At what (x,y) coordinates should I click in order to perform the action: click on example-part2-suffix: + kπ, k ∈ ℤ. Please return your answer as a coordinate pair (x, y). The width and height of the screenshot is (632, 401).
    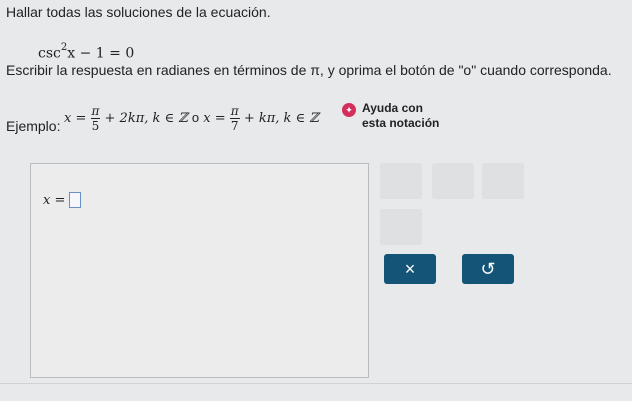
    Looking at the image, I should click on (281, 118).